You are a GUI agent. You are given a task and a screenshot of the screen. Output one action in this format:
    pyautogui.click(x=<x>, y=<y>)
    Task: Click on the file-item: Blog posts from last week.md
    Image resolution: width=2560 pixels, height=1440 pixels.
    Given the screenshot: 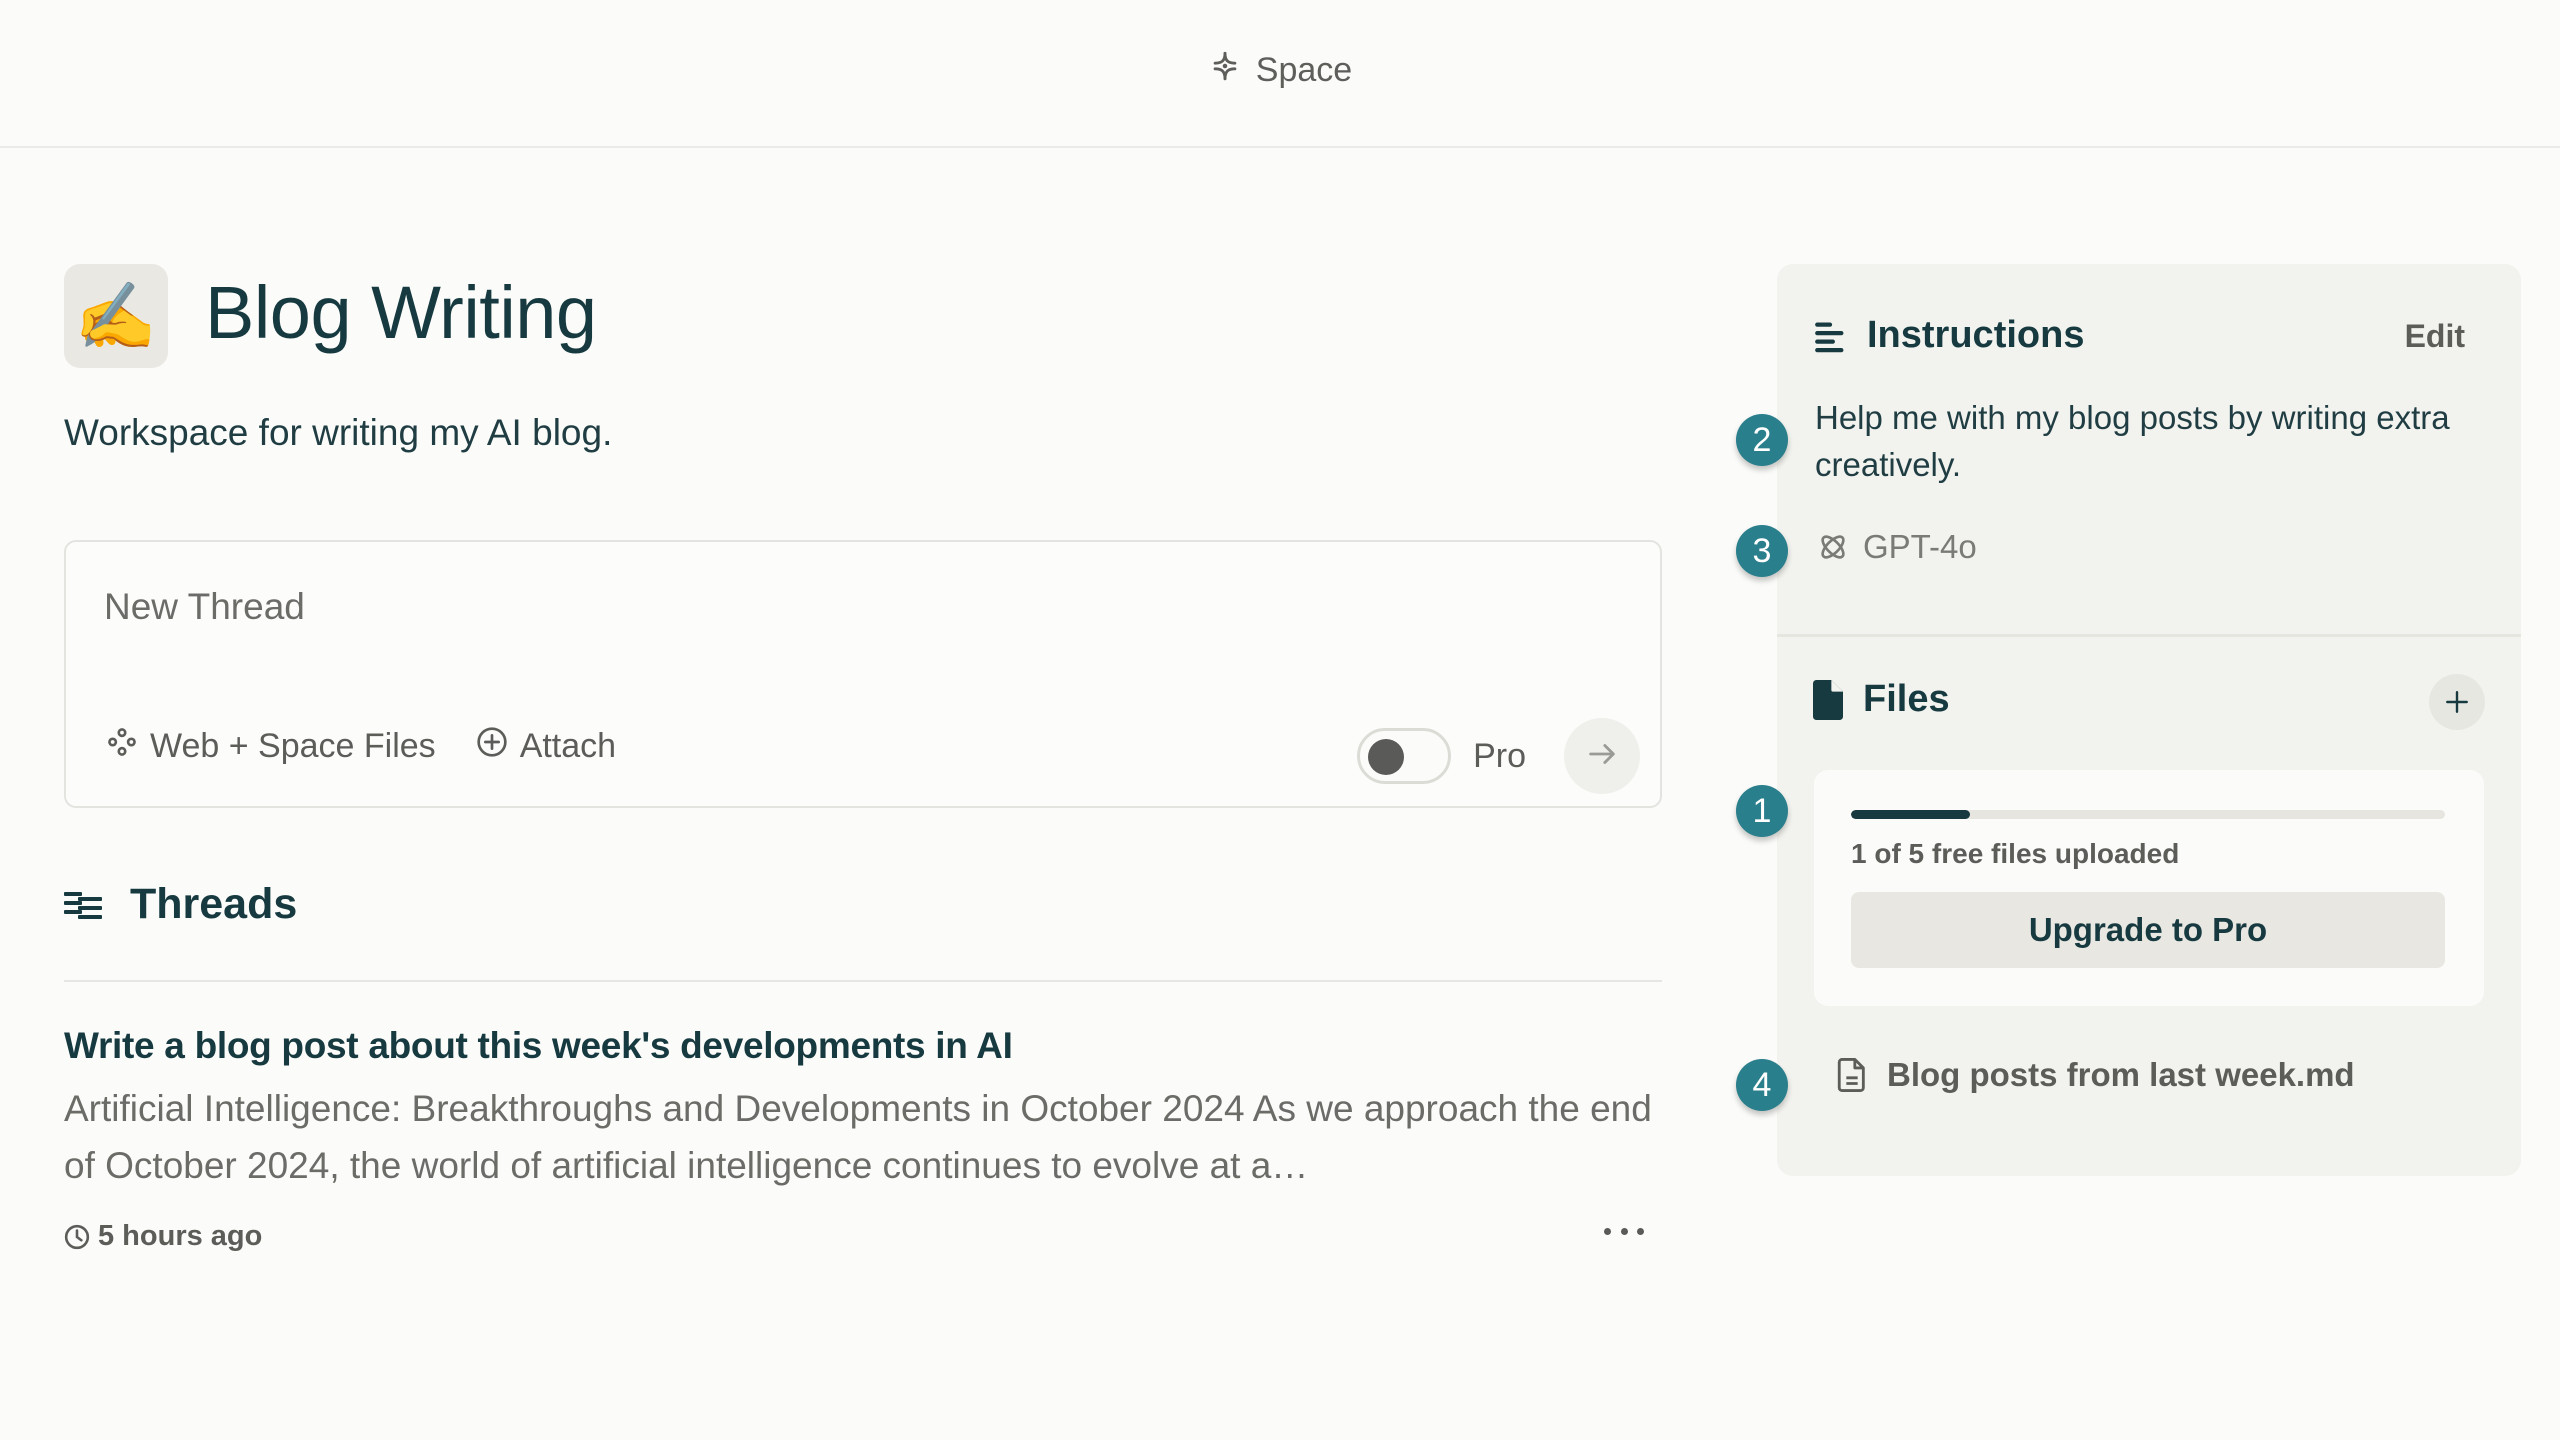 What is the action you would take?
    pyautogui.click(x=2096, y=1075)
    